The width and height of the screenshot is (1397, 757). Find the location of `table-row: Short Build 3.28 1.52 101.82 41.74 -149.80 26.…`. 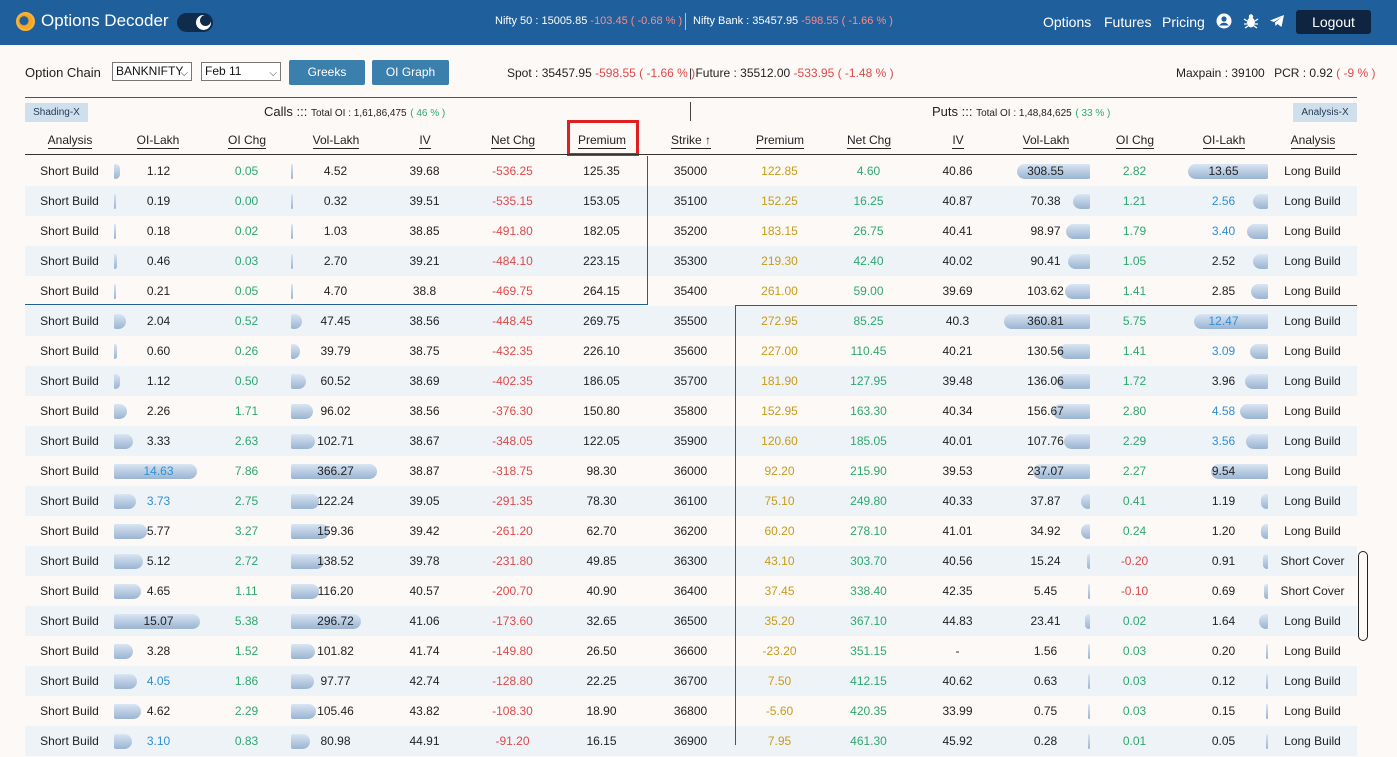

table-row: Short Build 3.28 1.52 101.82 41.74 -149.80 26.… is located at coordinates (691, 651).